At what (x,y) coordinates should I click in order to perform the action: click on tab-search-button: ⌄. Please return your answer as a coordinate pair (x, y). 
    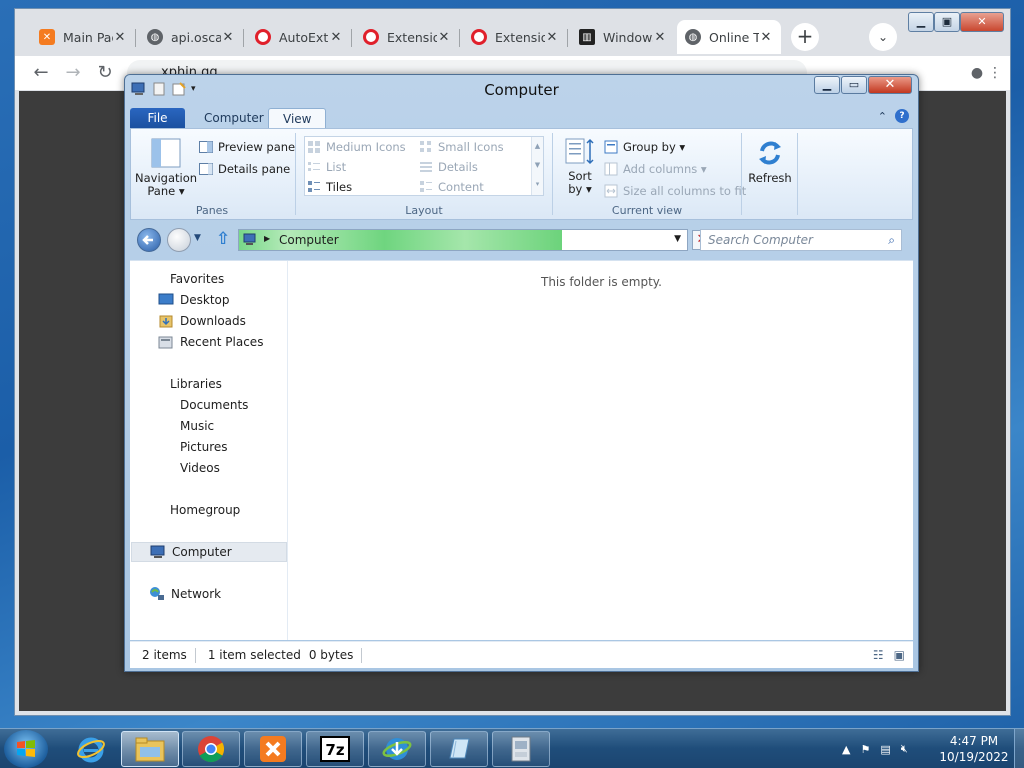
    Looking at the image, I should click on (883, 37).